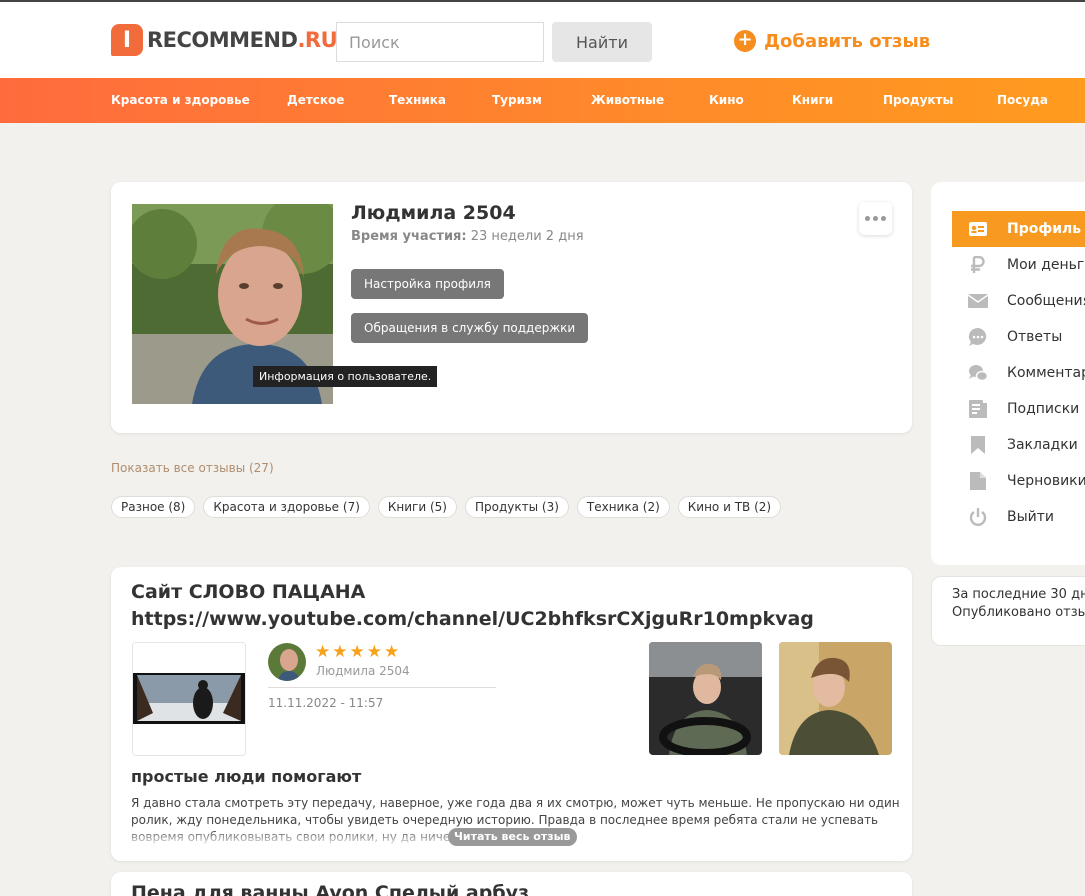  Describe the element at coordinates (978, 229) in the screenshot. I see `profile-card-icon` at that location.